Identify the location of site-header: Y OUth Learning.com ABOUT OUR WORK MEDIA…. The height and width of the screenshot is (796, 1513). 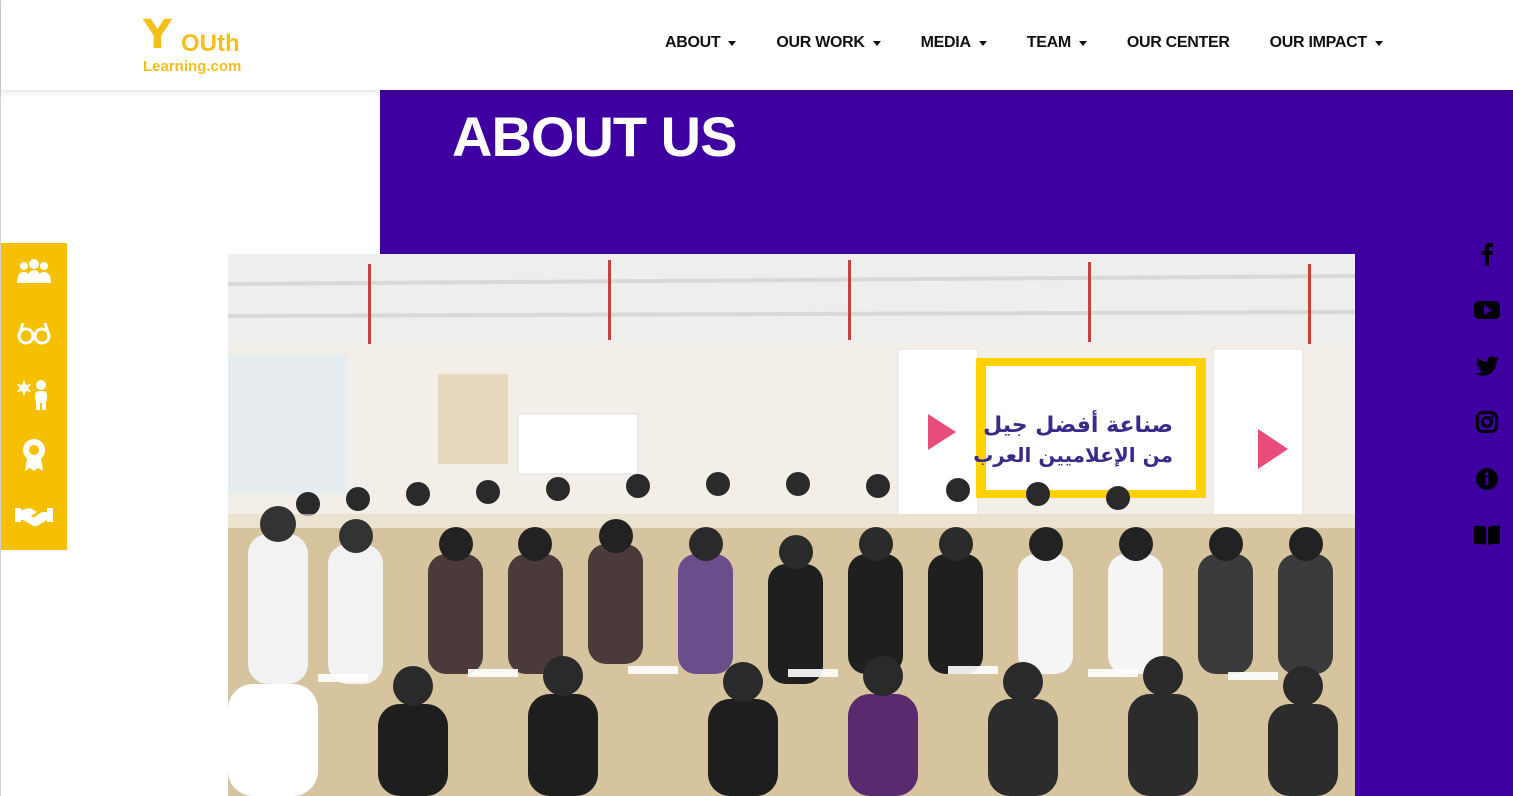
(757, 45).